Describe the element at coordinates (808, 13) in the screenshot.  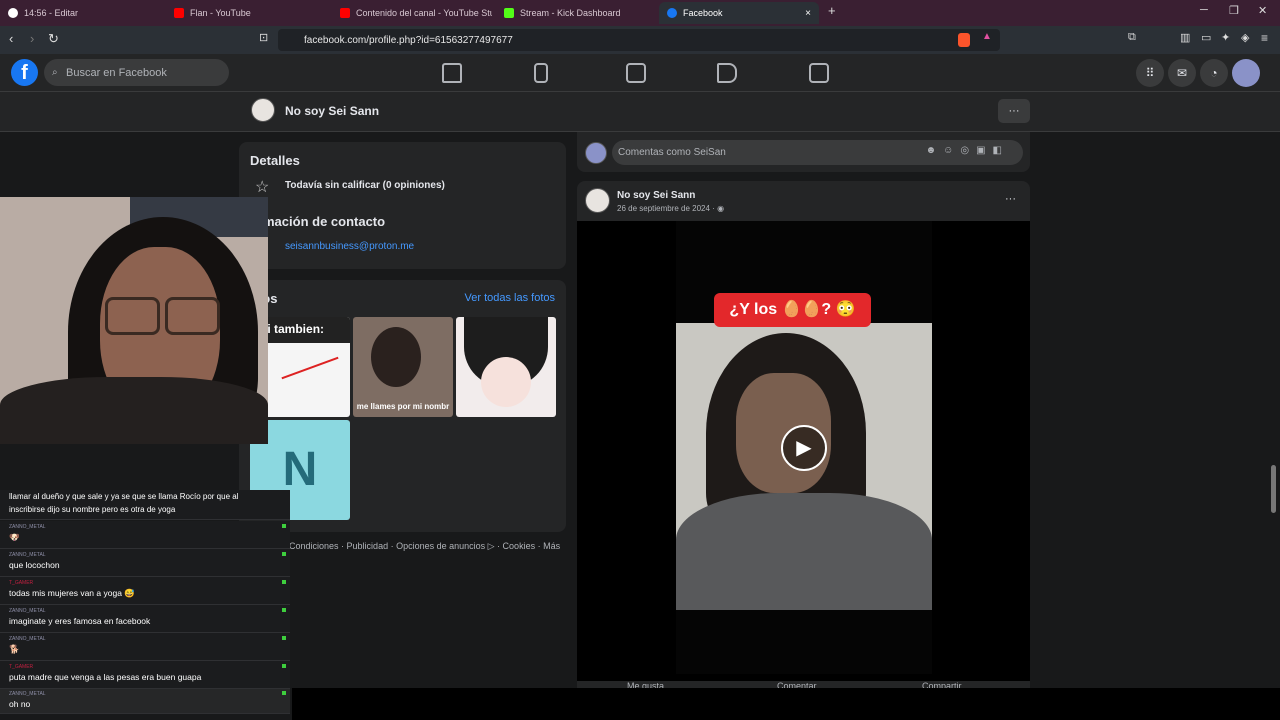
I see `close-tab-button: ×` at that location.